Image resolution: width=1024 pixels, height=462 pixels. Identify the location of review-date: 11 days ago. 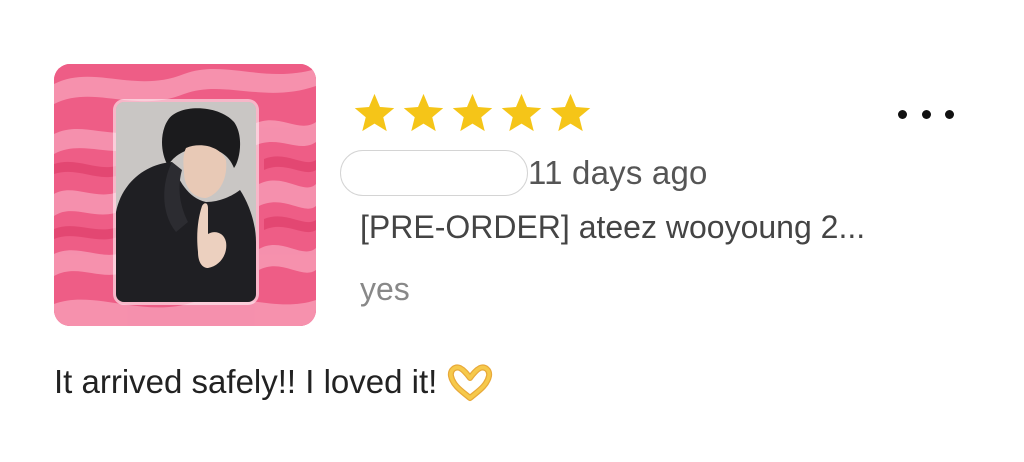
(618, 172).